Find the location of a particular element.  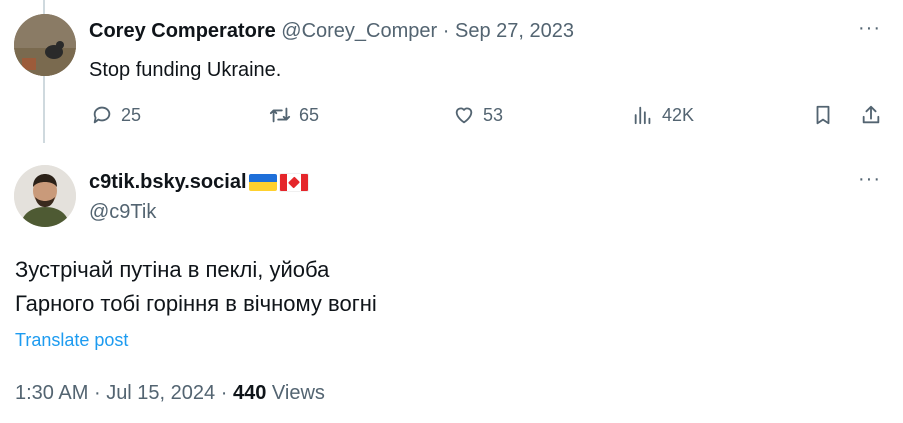

reply-button: 25 is located at coordinates (116, 115).